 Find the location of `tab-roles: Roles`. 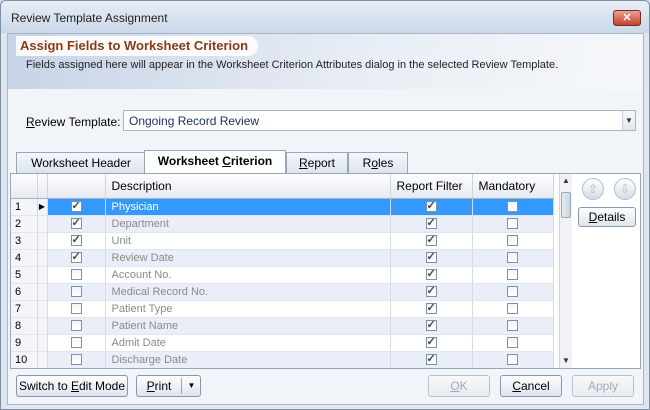

tab-roles: Roles is located at coordinates (378, 162).